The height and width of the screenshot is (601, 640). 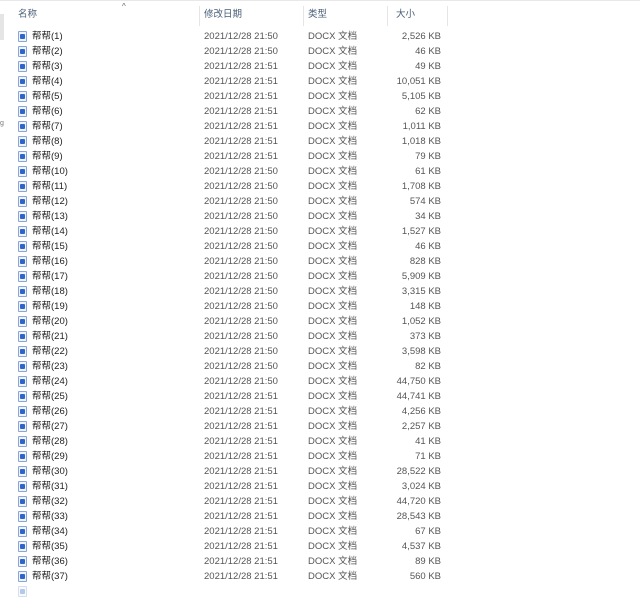 What do you see at coordinates (422, 15) in the screenshot?
I see `column-header-size: 大小` at bounding box center [422, 15].